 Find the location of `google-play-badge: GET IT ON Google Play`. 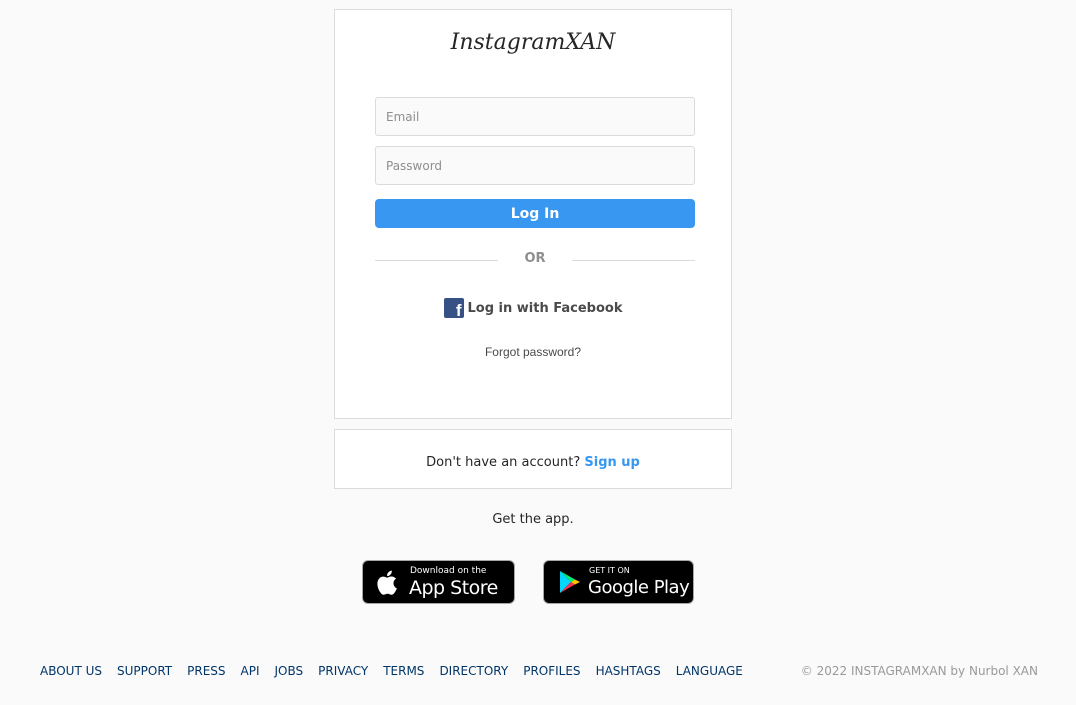

google-play-badge: GET IT ON Google Play is located at coordinates (618, 582).